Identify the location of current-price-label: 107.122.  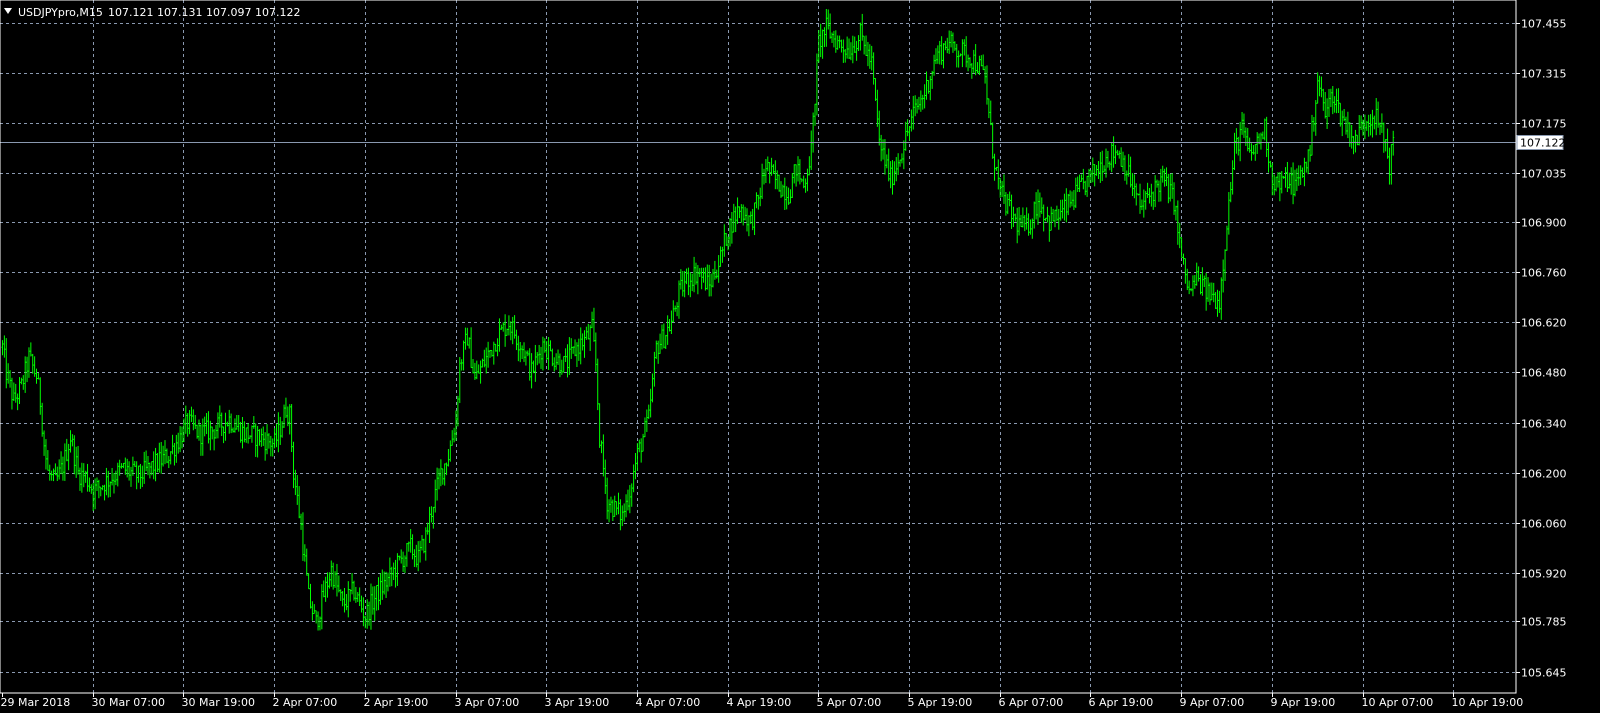
(1543, 143).